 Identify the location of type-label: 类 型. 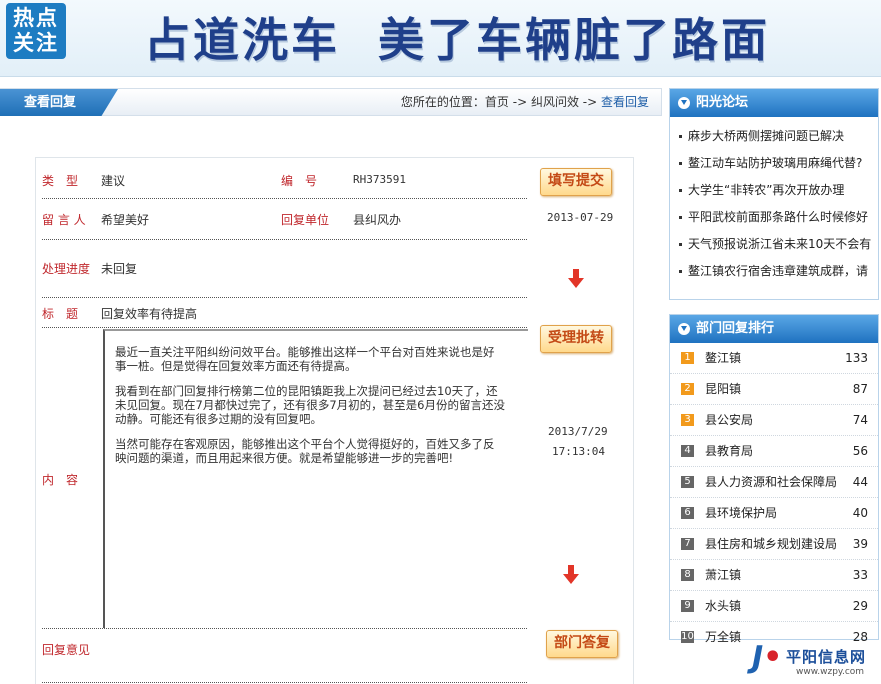
(60, 181).